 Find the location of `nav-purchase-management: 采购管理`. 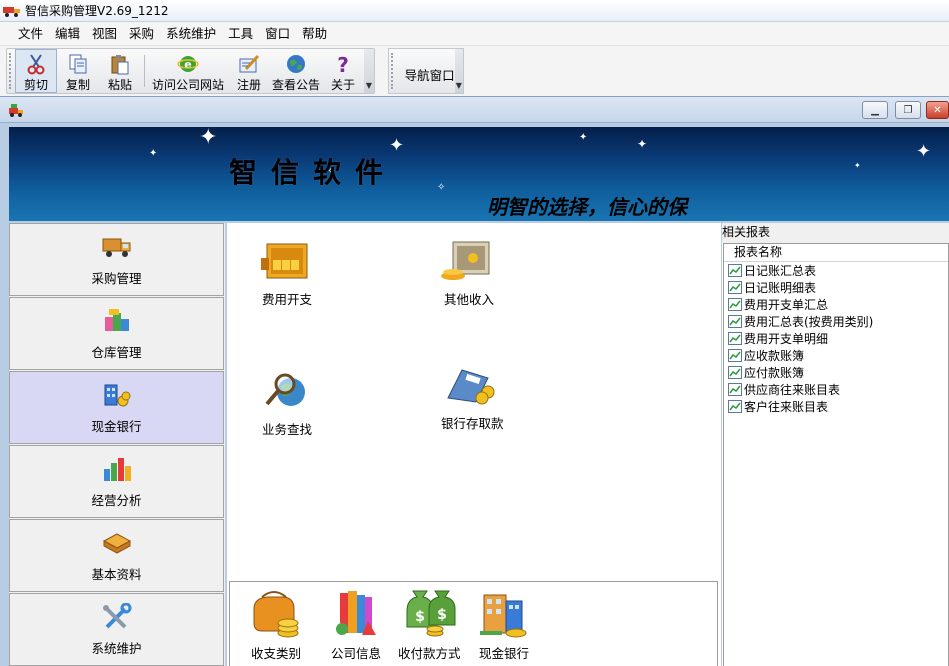

nav-purchase-management: 采购管理 is located at coordinates (116, 259).